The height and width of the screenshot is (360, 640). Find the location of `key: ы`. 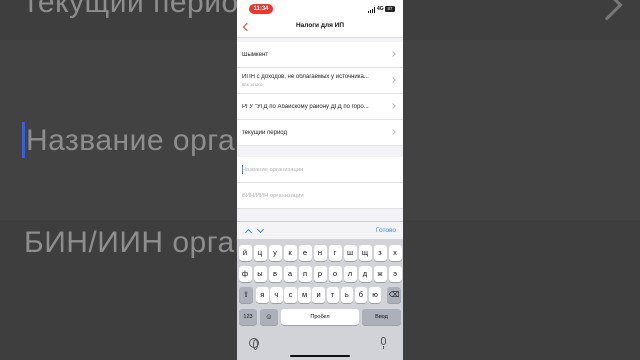

key: ы is located at coordinates (260, 274).